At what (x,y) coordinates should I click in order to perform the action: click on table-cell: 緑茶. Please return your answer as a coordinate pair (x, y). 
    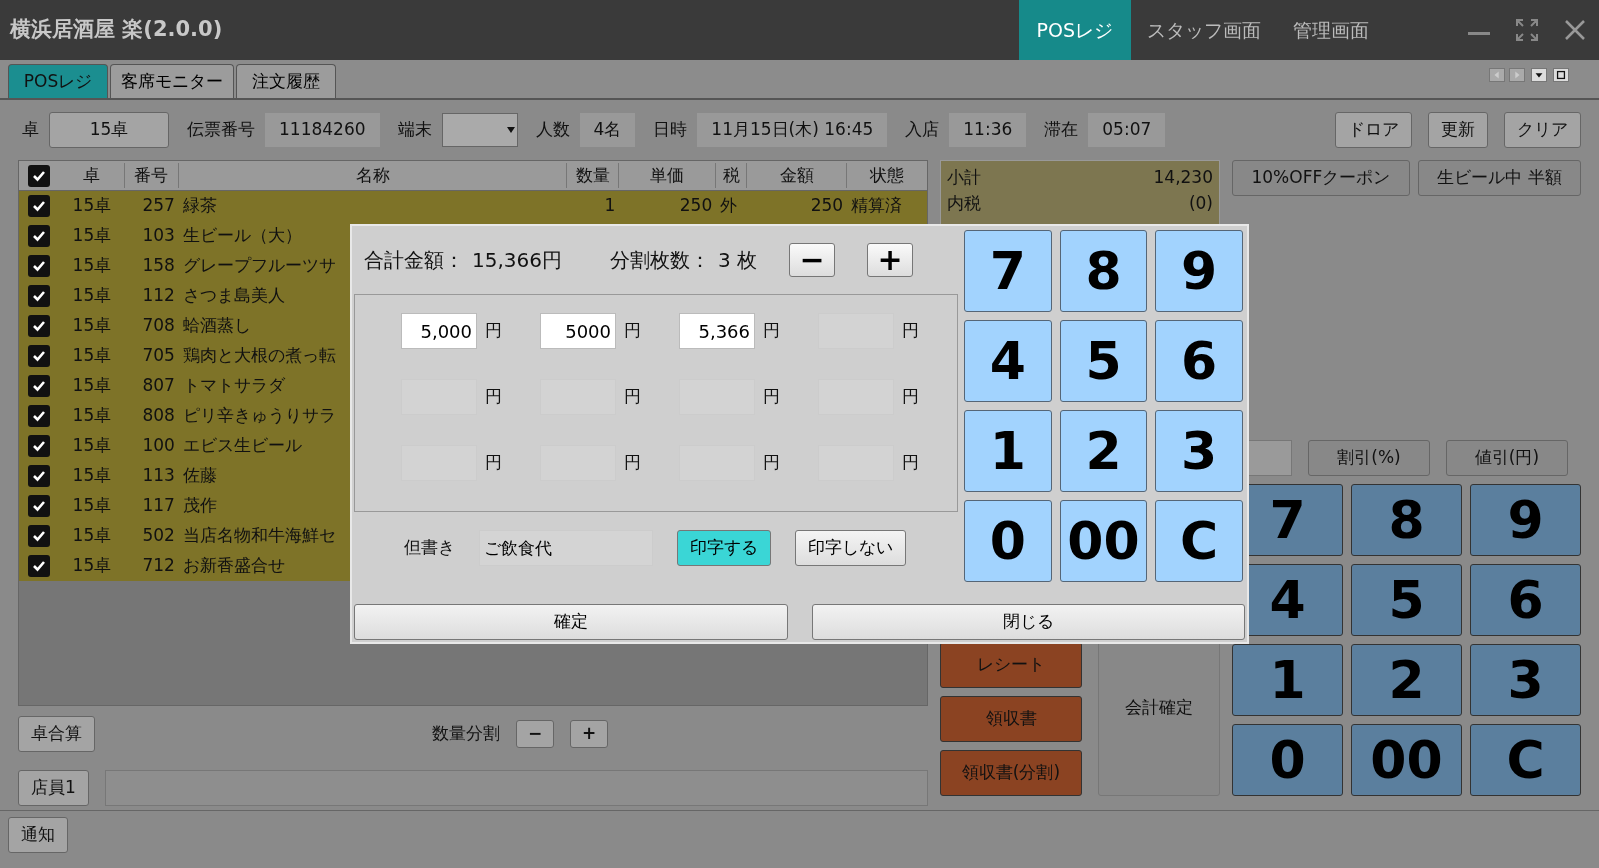
    Looking at the image, I should click on (199, 205).